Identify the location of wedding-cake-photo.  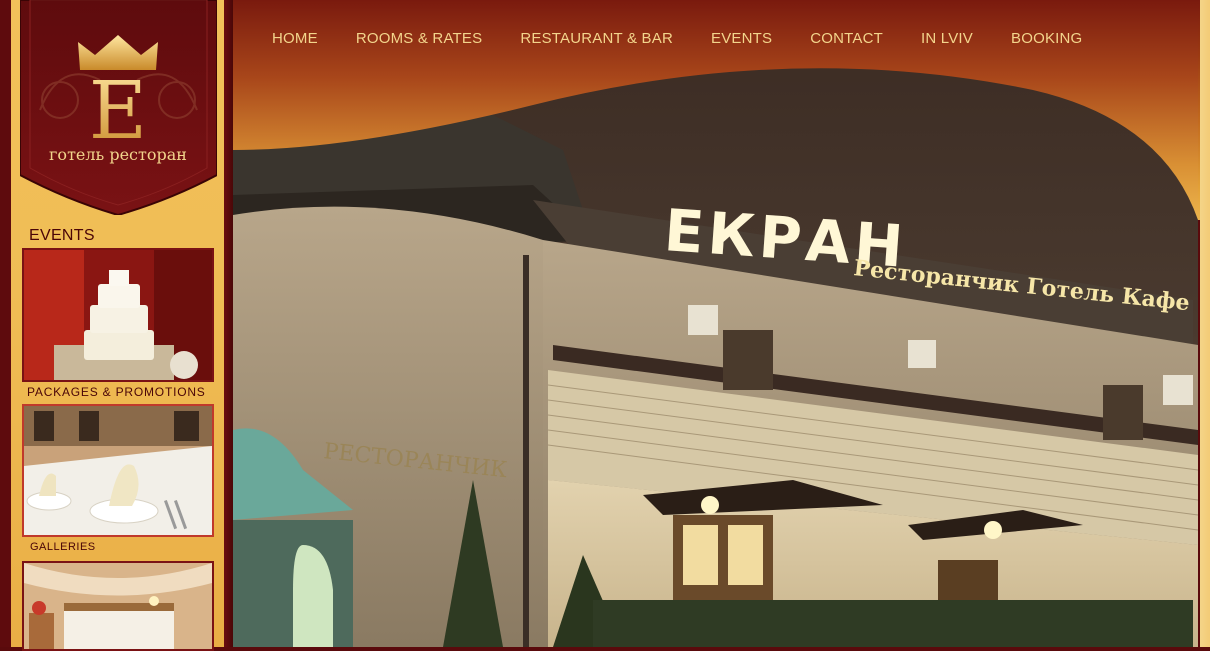
(118, 315).